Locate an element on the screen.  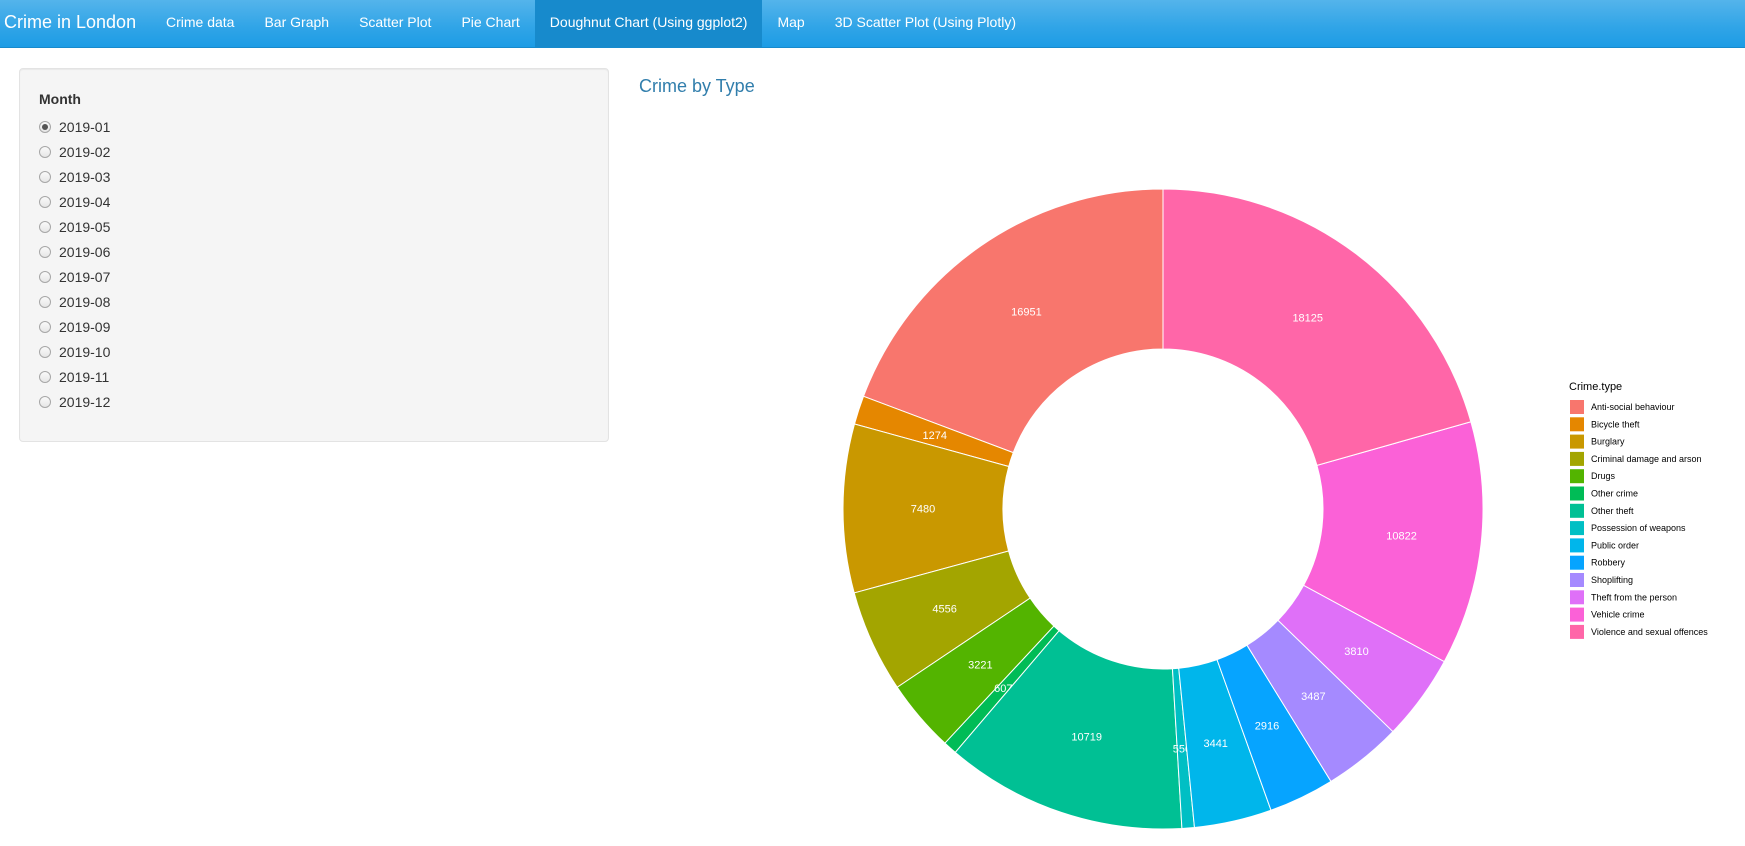
nav-tab-bar-graph: Bar Graph is located at coordinates (296, 24).